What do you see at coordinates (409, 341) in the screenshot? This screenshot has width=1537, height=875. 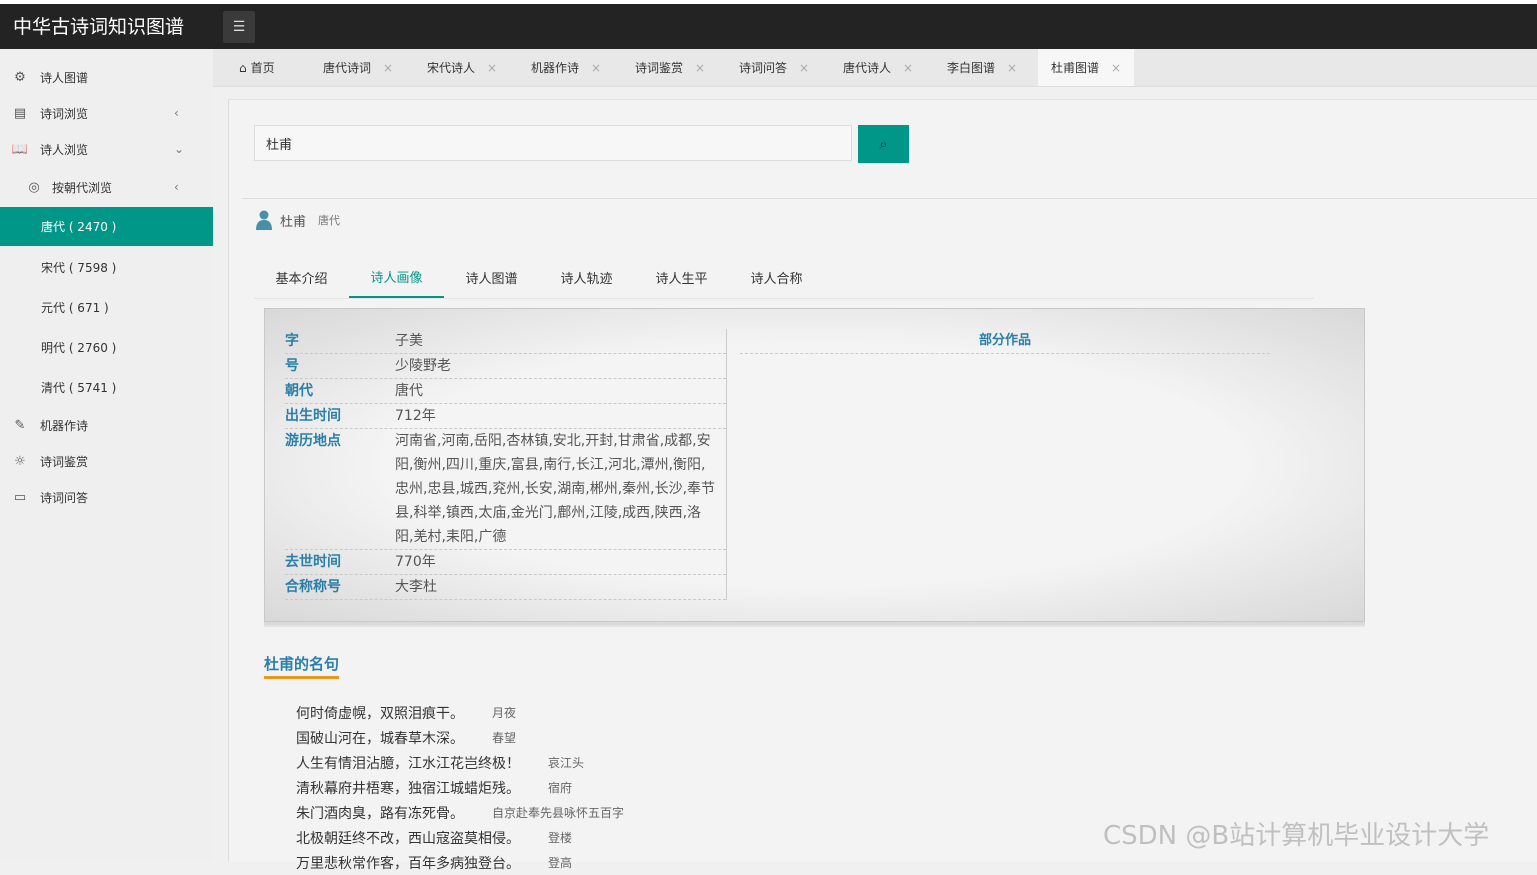 I see `info-value: 子美` at bounding box center [409, 341].